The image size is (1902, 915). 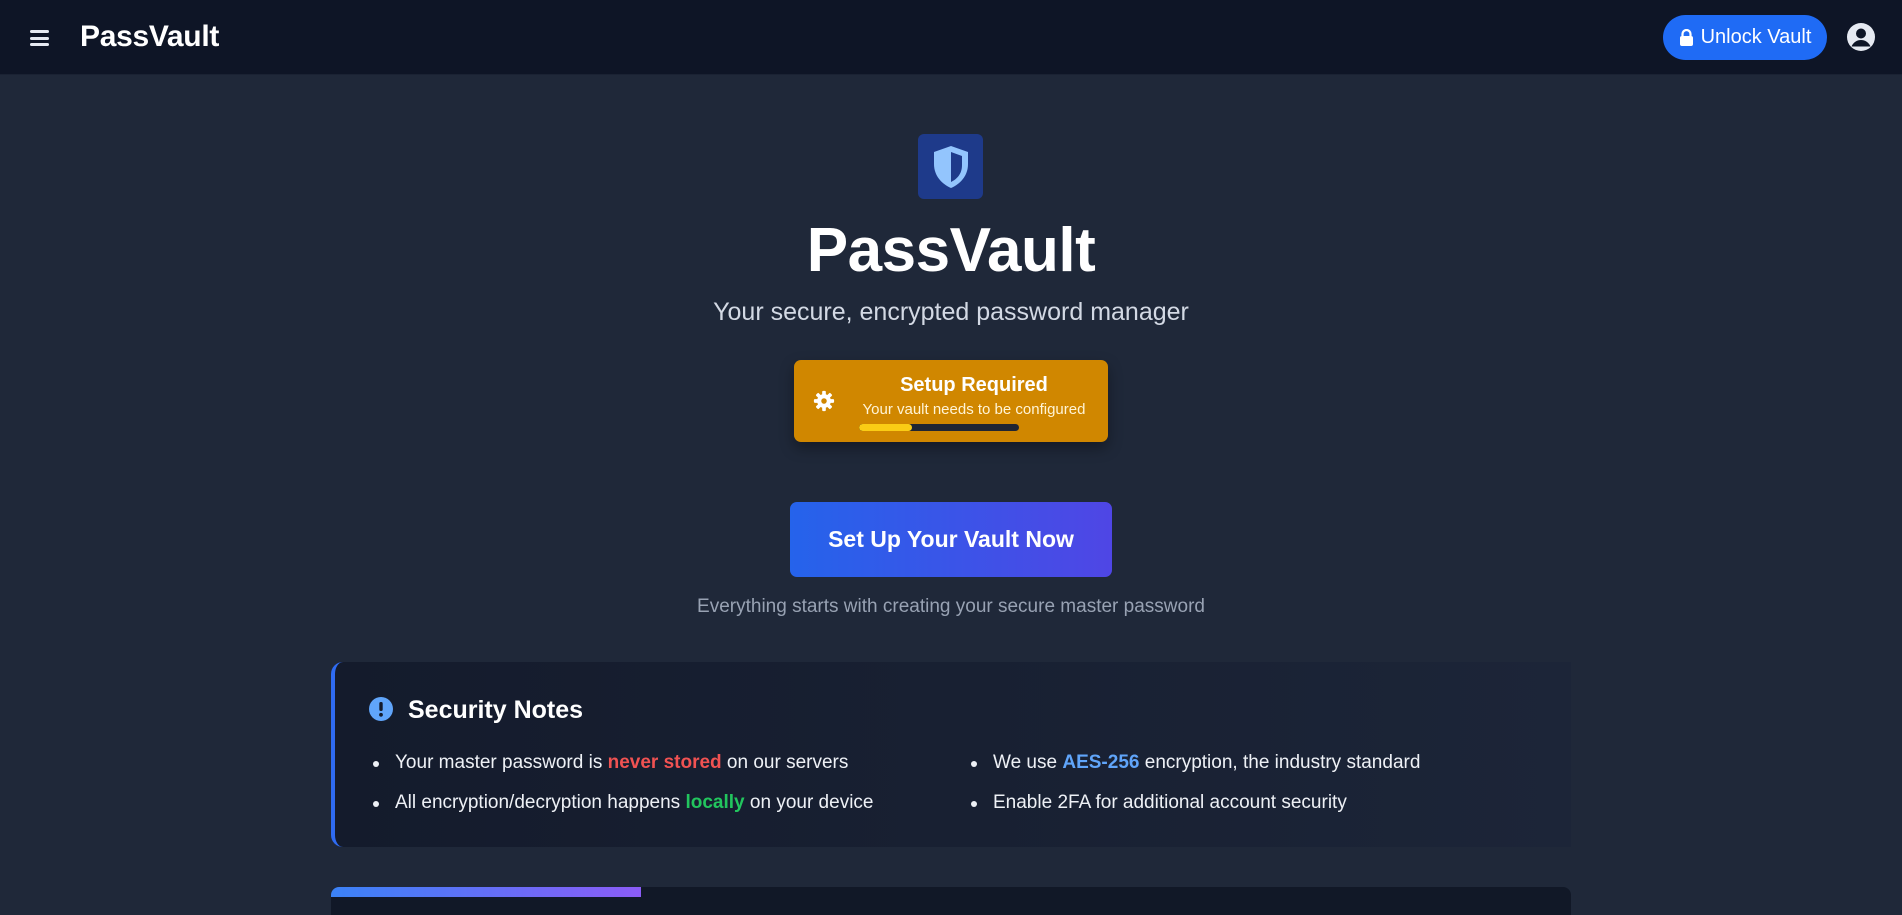 What do you see at coordinates (1861, 37) in the screenshot?
I see `user-avatar-icon` at bounding box center [1861, 37].